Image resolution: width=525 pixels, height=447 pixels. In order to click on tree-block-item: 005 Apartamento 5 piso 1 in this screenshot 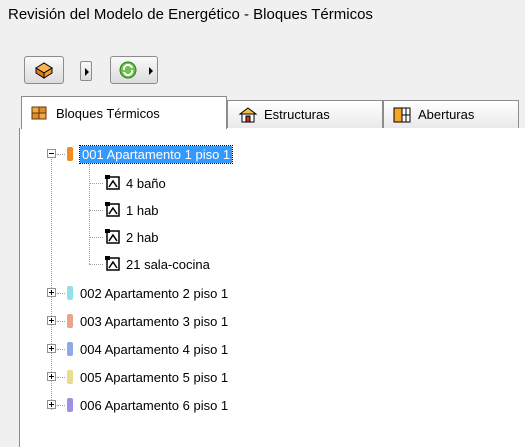, I will do `click(154, 377)`.